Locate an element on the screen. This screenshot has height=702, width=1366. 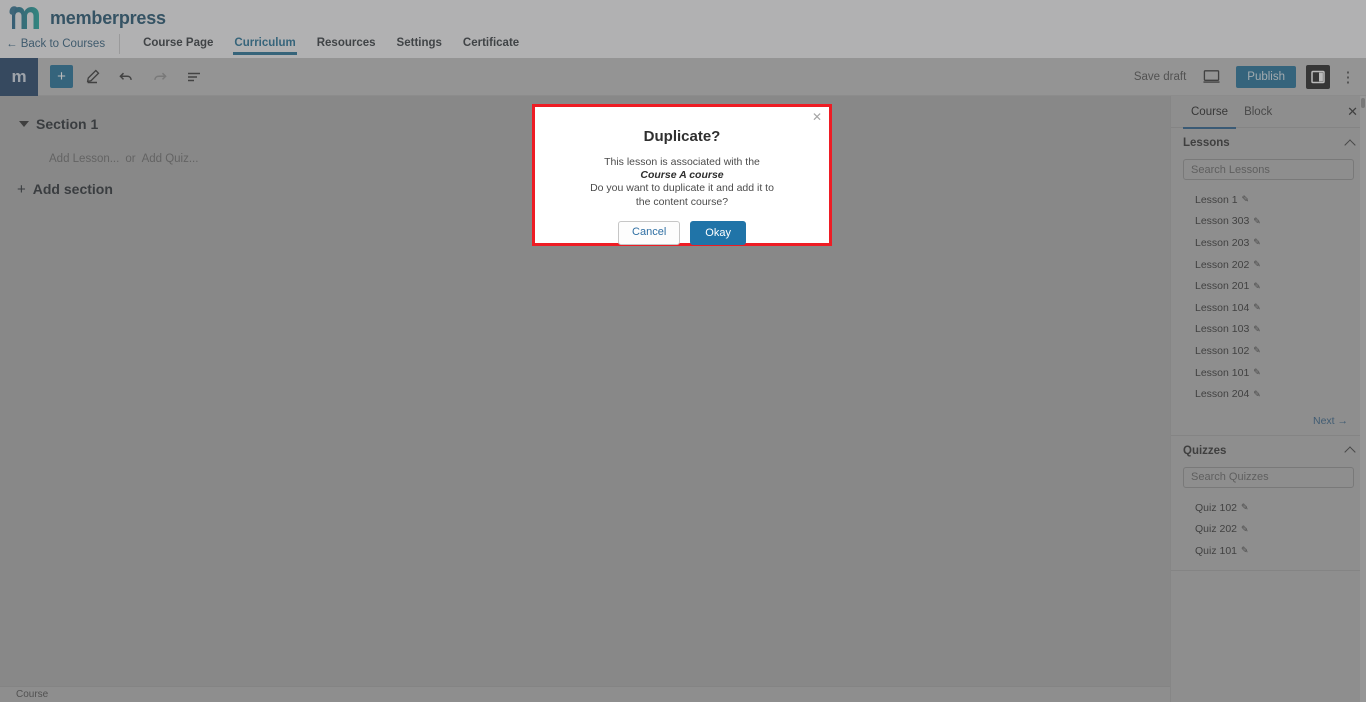
search-lessons-input is located at coordinates (1268, 169).